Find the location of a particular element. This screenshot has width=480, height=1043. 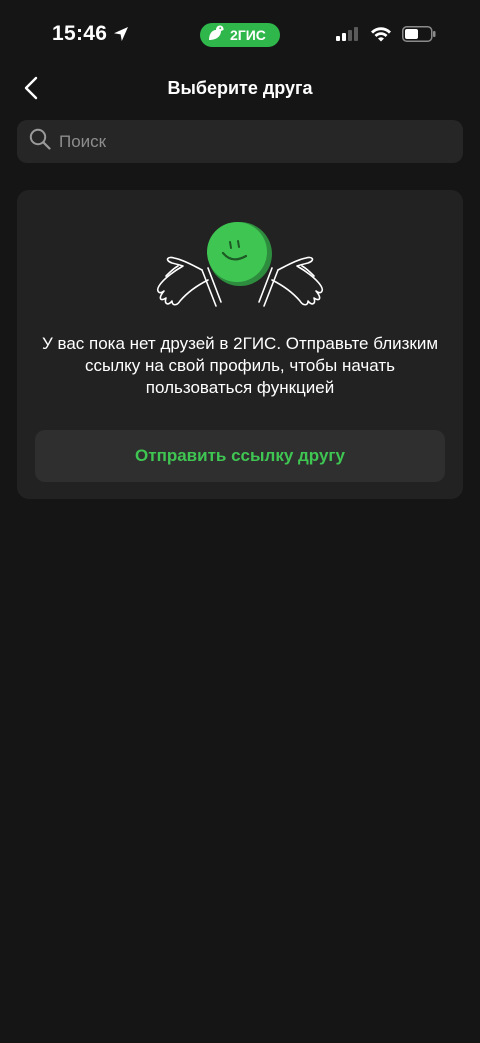

status-icons is located at coordinates (386, 36).